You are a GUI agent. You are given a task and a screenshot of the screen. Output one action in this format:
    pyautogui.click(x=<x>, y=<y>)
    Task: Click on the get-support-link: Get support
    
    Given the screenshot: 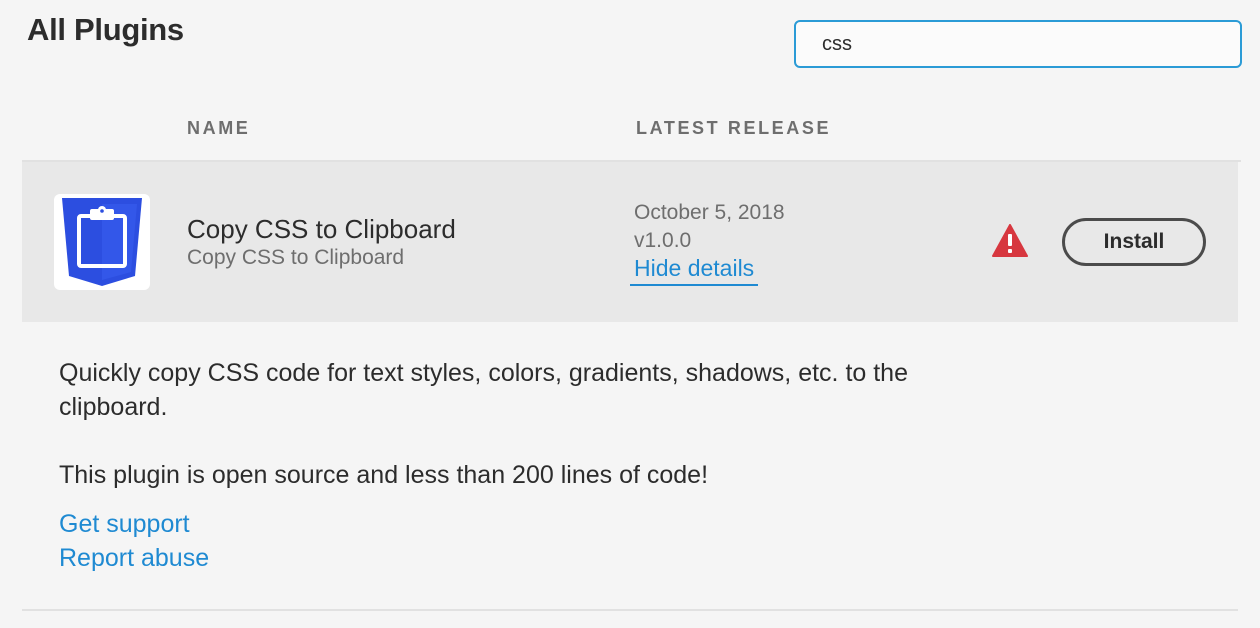 What is the action you would take?
    pyautogui.click(x=124, y=524)
    